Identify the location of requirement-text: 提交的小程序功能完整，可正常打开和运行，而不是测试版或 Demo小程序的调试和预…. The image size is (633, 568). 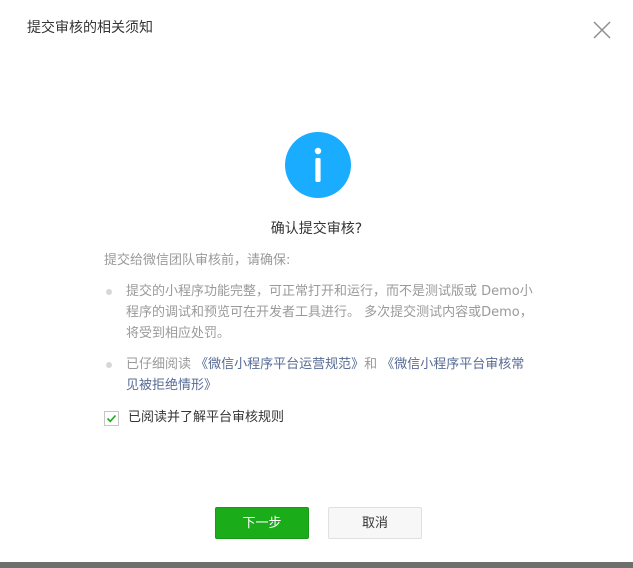
(329, 312).